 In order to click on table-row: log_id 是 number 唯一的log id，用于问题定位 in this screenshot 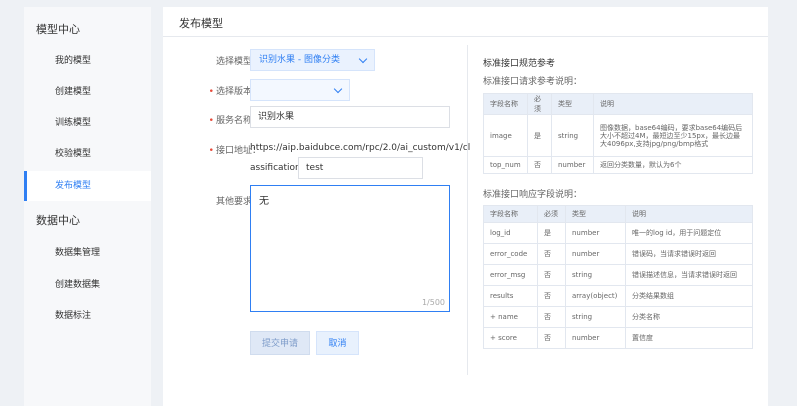, I will do `click(618, 233)`.